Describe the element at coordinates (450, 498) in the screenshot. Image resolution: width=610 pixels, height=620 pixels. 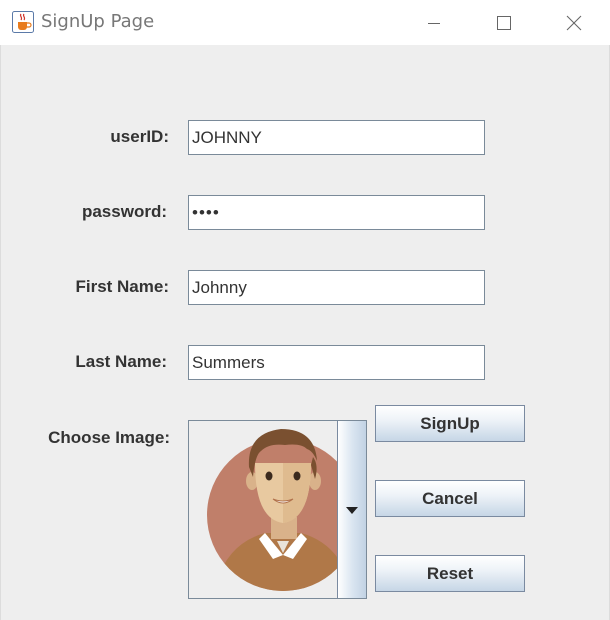
I see `cancel-button: Cancel` at that location.